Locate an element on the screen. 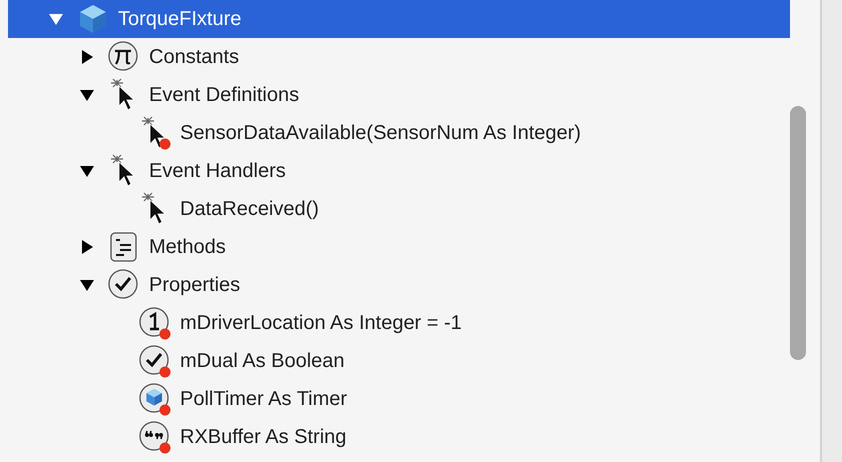 The height and width of the screenshot is (462, 842). tree-row: Constants is located at coordinates (399, 57).